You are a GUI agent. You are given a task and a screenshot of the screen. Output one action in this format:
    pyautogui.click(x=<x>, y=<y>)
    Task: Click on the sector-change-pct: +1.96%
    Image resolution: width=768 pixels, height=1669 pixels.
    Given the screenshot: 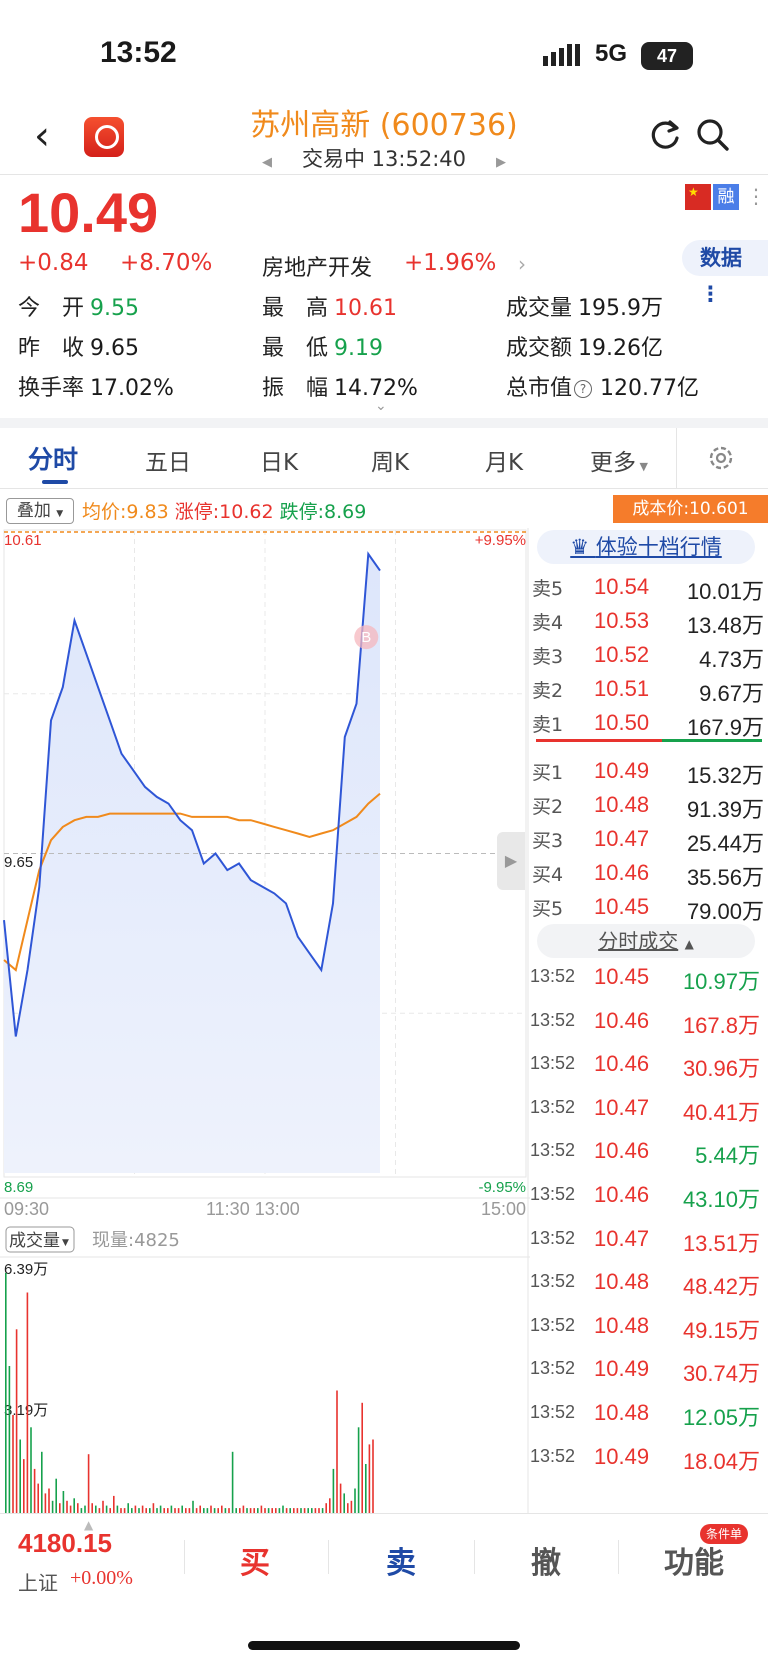 What is the action you would take?
    pyautogui.click(x=450, y=263)
    